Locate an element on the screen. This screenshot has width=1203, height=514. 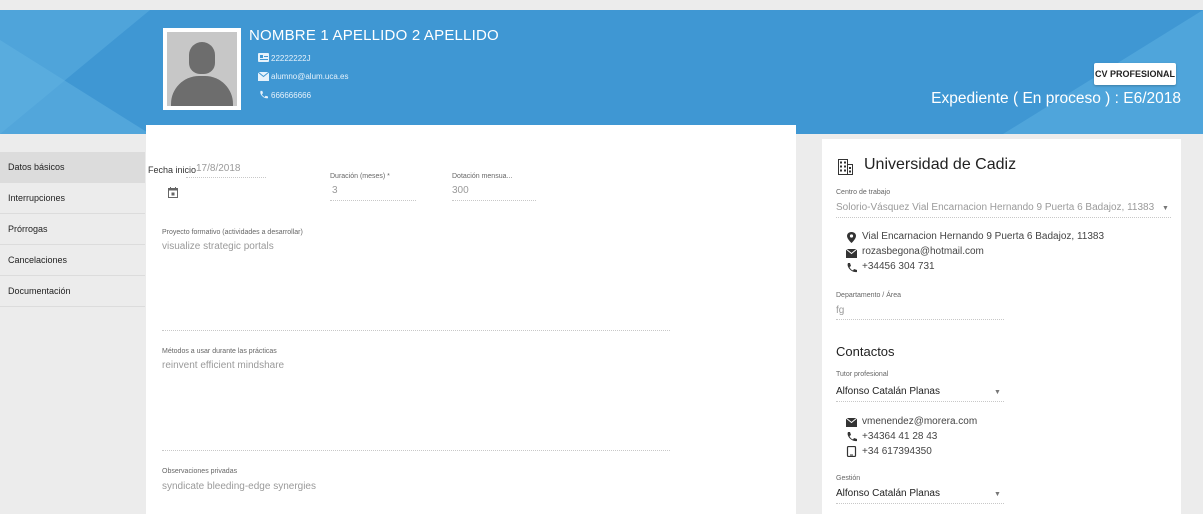
student-phone: 666666666 is located at coordinates (291, 95).